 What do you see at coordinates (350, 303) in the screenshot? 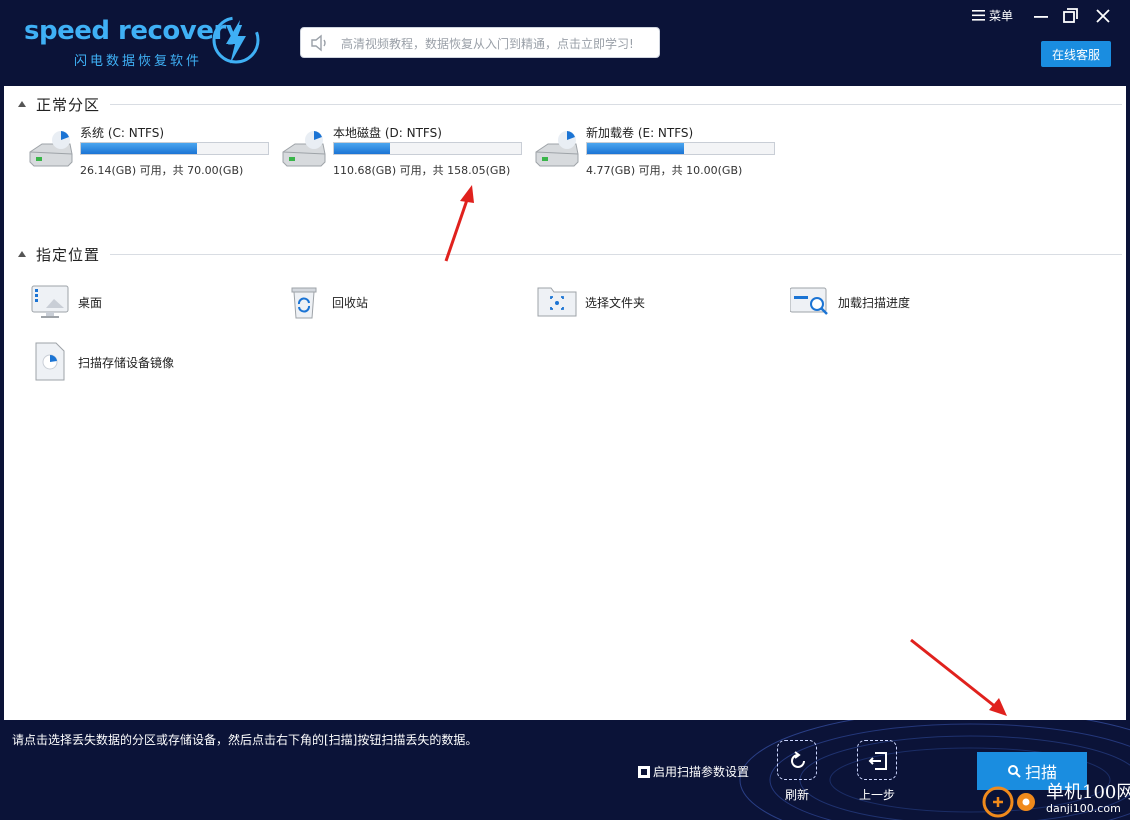
I see `location-label: 回收站` at bounding box center [350, 303].